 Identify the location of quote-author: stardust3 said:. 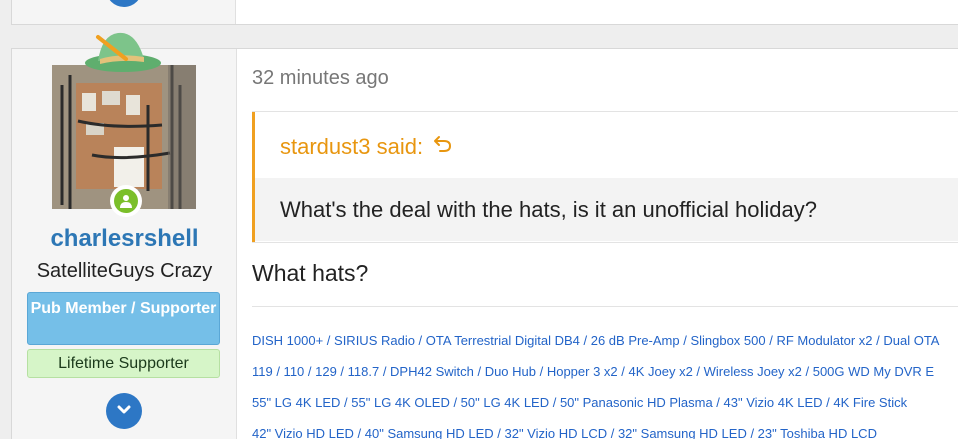
(351, 147).